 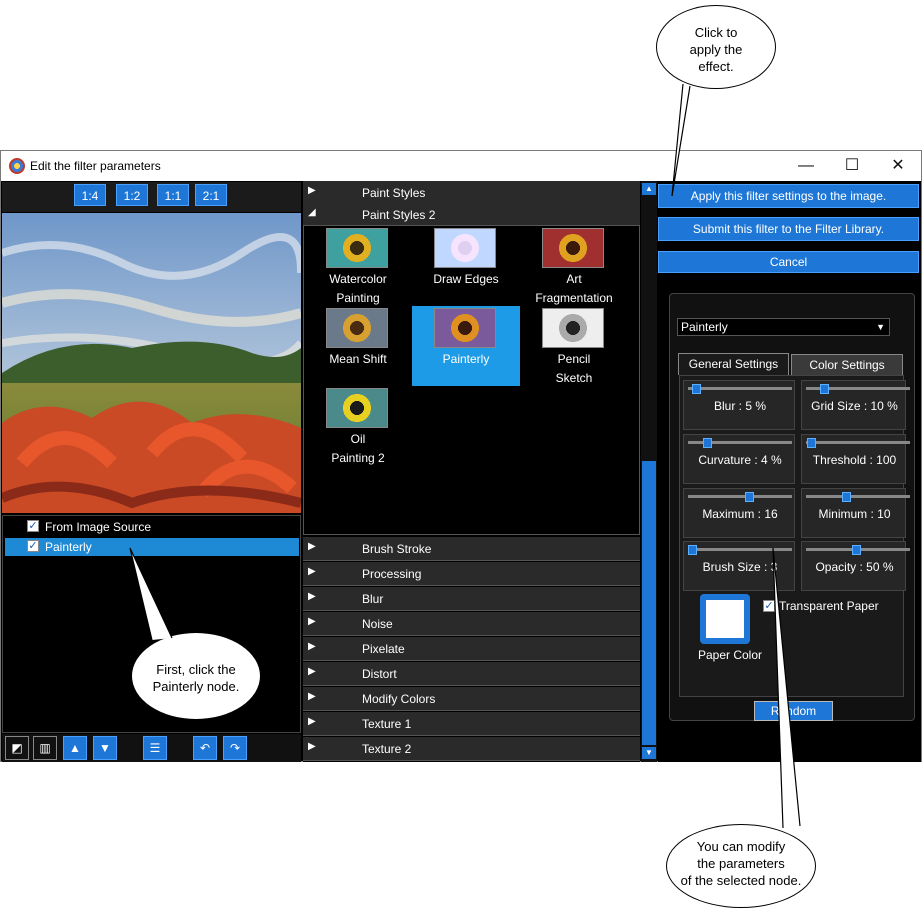 What do you see at coordinates (806, 166) in the screenshot?
I see `minimize-button: —` at bounding box center [806, 166].